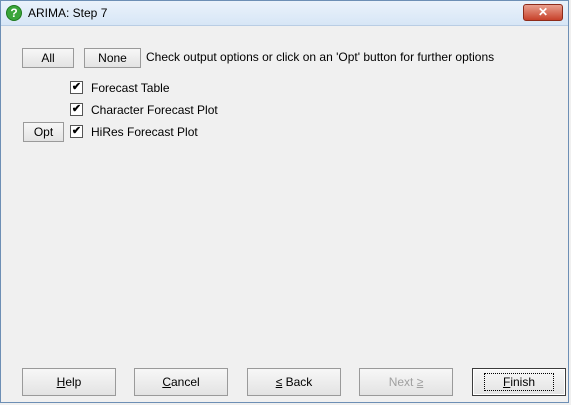 This screenshot has height=405, width=571. What do you see at coordinates (48, 58) in the screenshot?
I see `all-button: All` at bounding box center [48, 58].